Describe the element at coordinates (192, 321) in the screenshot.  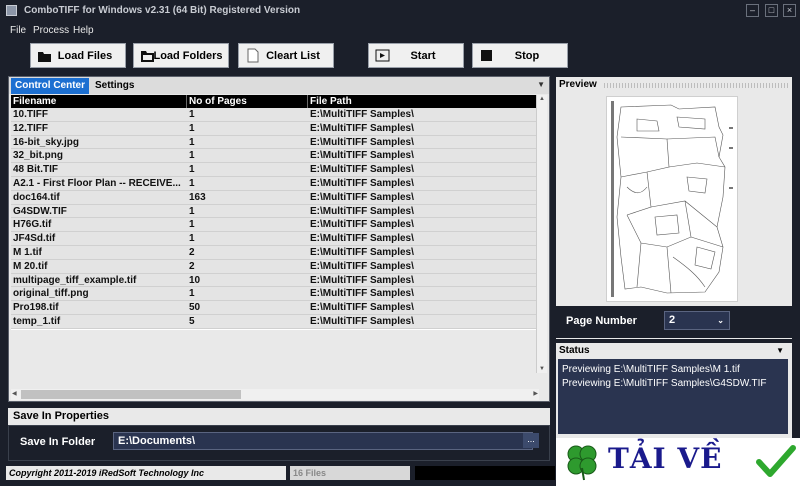
I see `cell-pages: 5` at that location.